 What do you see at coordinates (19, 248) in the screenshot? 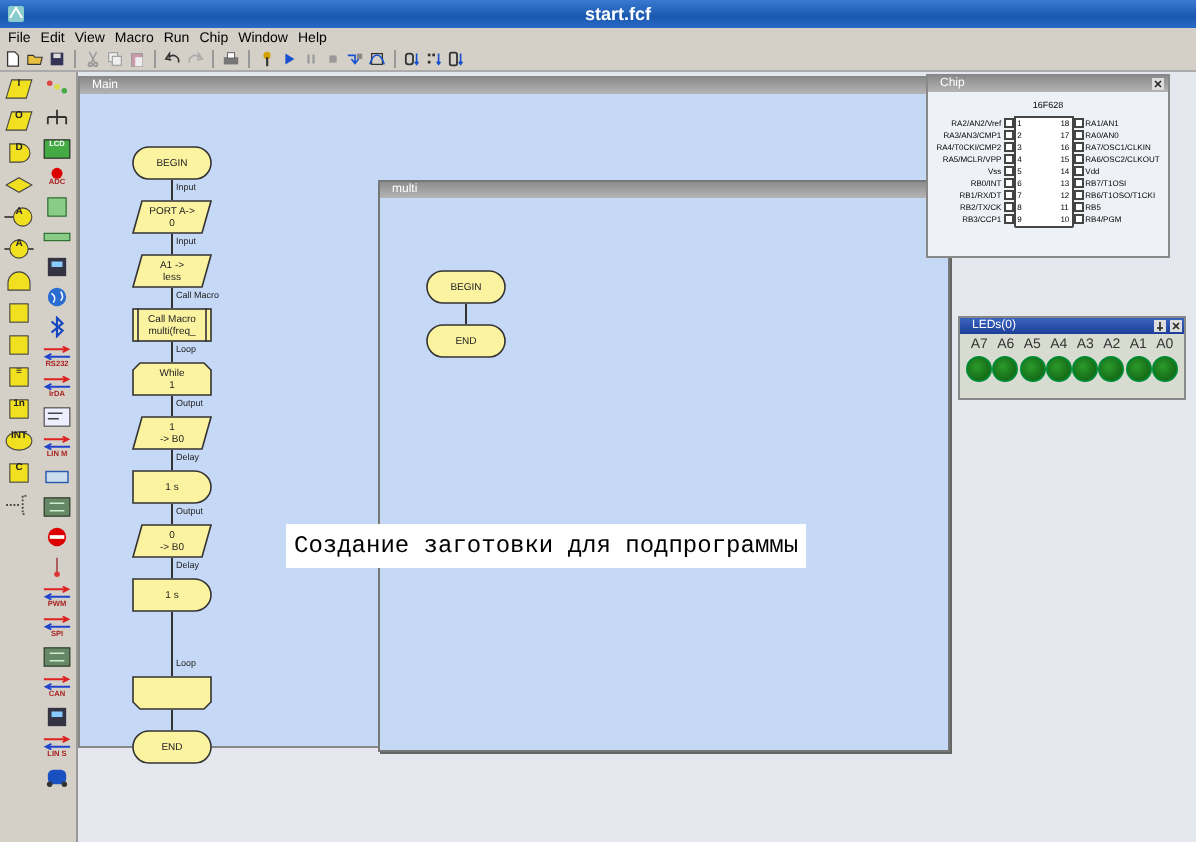
I see `goto-shape-icon` at bounding box center [19, 248].